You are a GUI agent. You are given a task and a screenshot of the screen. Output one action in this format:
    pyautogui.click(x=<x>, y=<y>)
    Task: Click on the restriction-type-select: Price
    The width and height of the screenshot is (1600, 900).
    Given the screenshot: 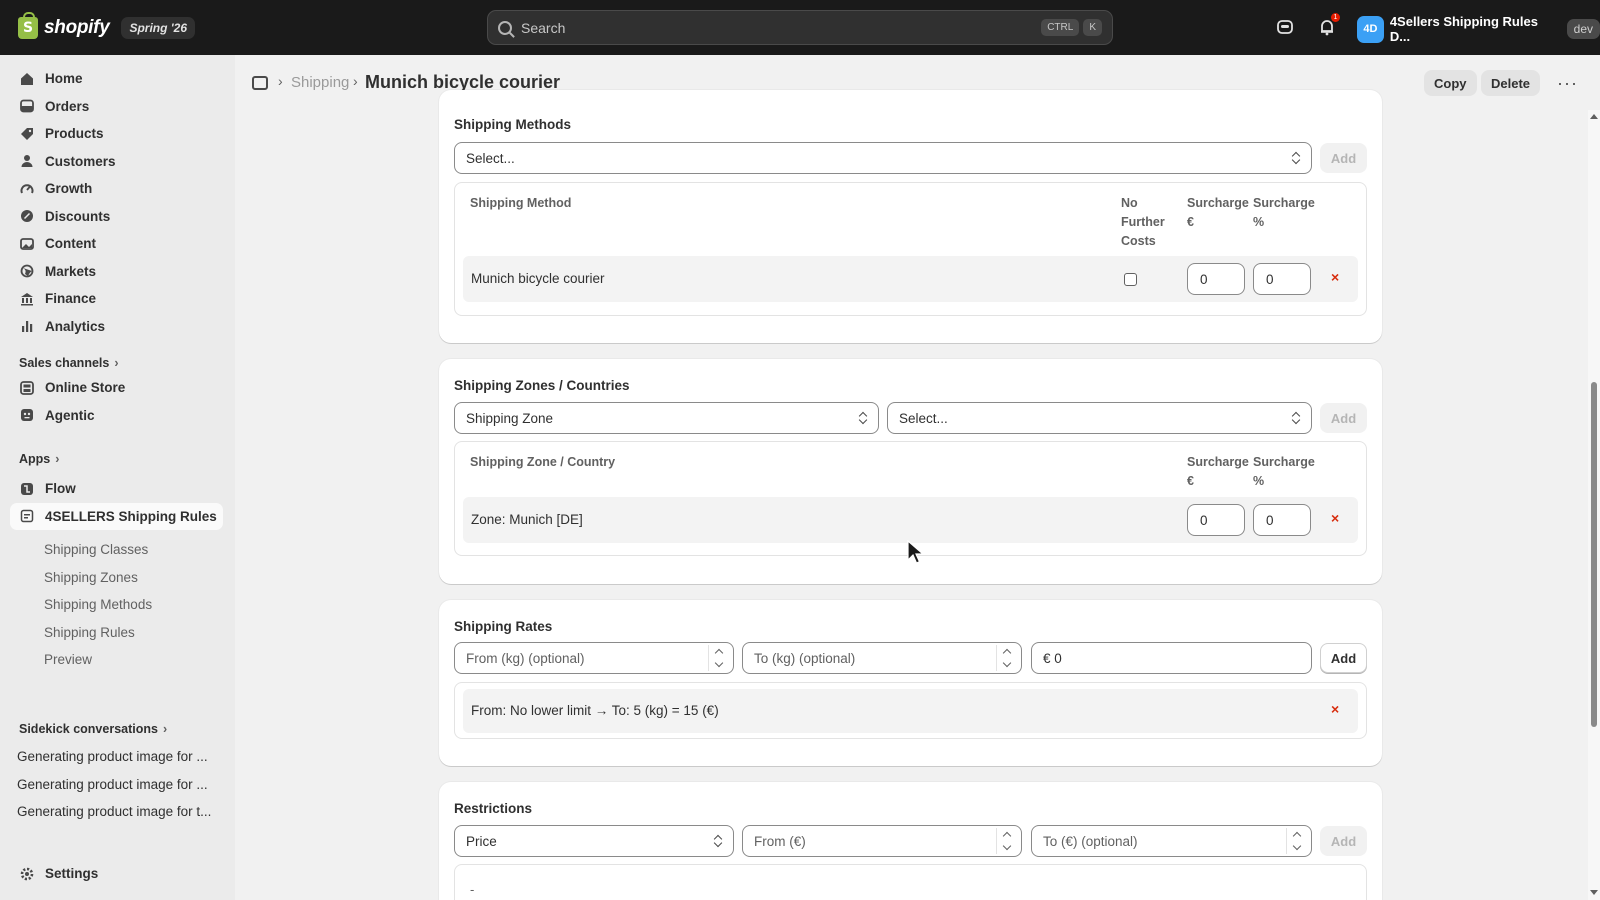 What is the action you would take?
    pyautogui.click(x=594, y=841)
    